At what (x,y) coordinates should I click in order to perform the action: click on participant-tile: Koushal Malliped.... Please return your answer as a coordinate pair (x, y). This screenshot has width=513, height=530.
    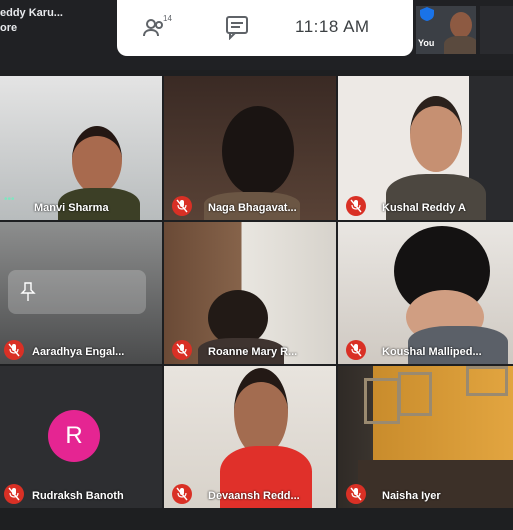
    Looking at the image, I should click on (425, 293).